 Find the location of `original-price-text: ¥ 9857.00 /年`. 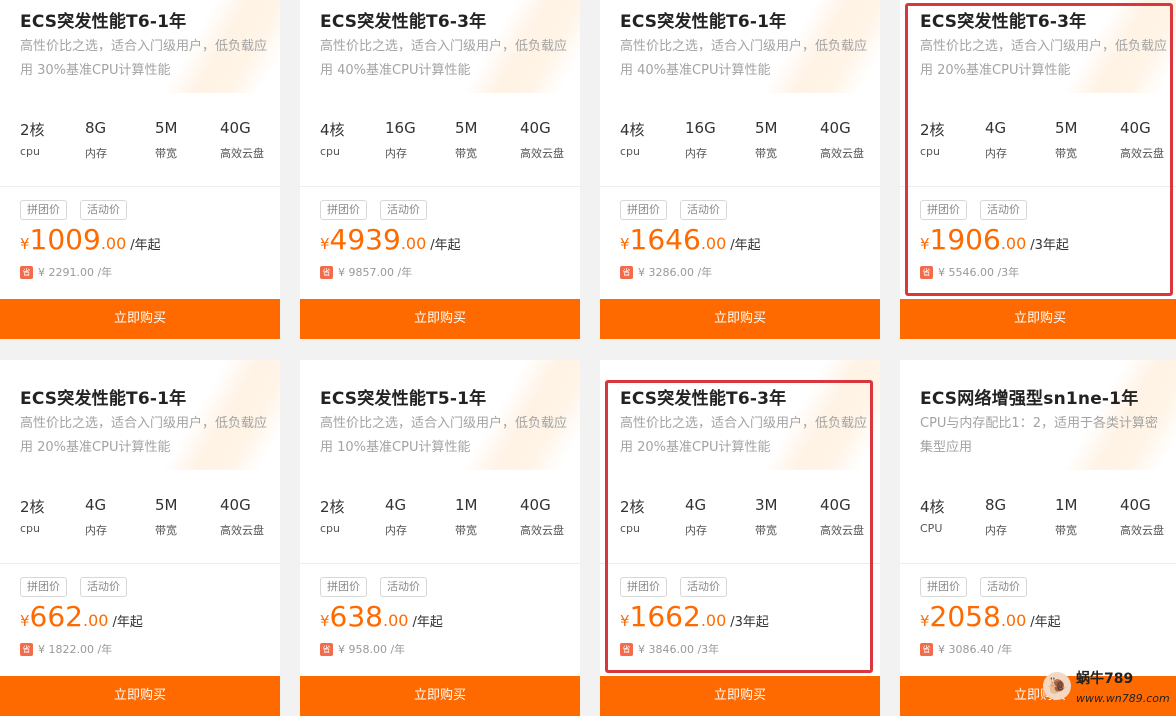

original-price-text: ¥ 9857.00 /年 is located at coordinates (375, 272).